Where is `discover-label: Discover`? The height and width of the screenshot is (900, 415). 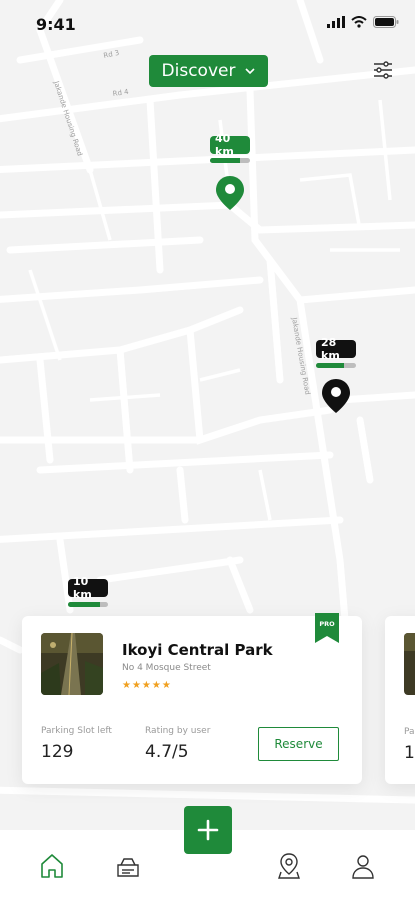 discover-label: Discover is located at coordinates (198, 71).